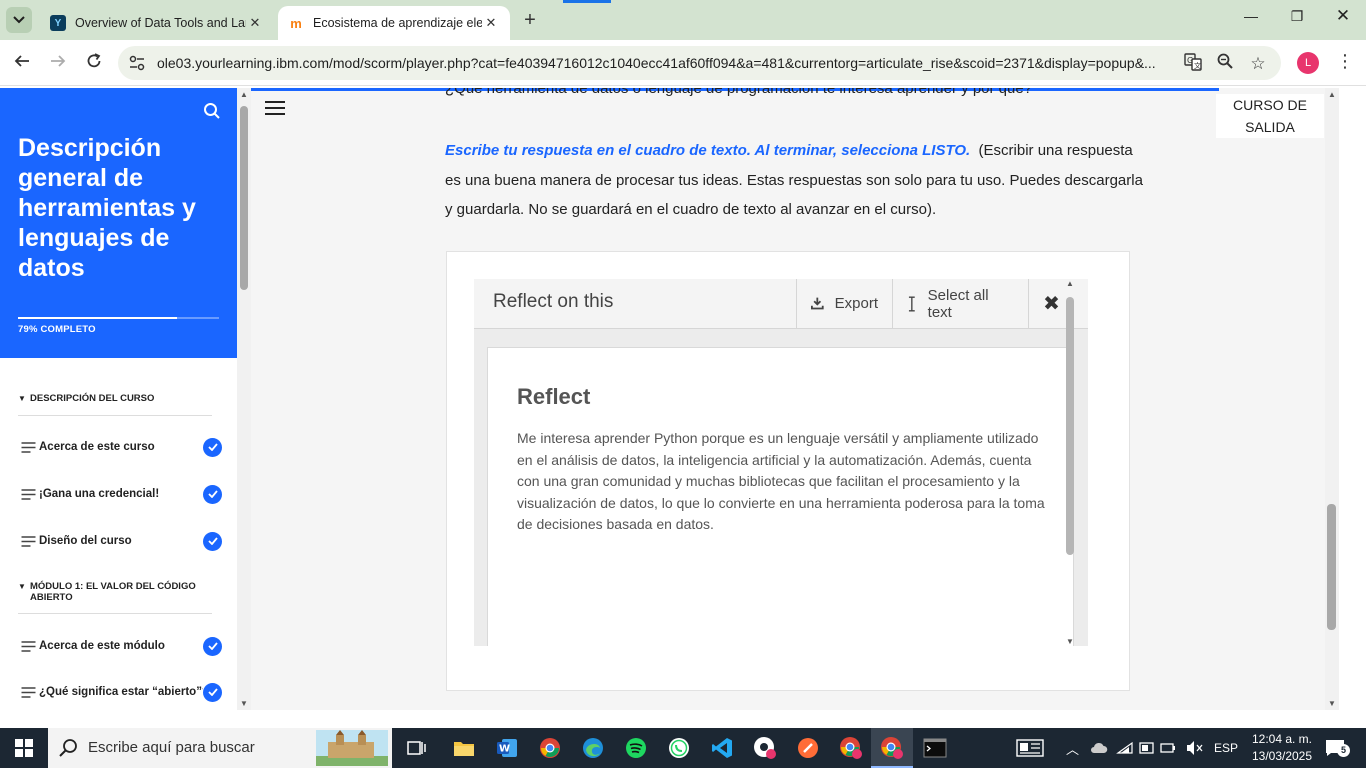 This screenshot has width=1366, height=768. I want to click on chrome-profile-icon, so click(765, 748).